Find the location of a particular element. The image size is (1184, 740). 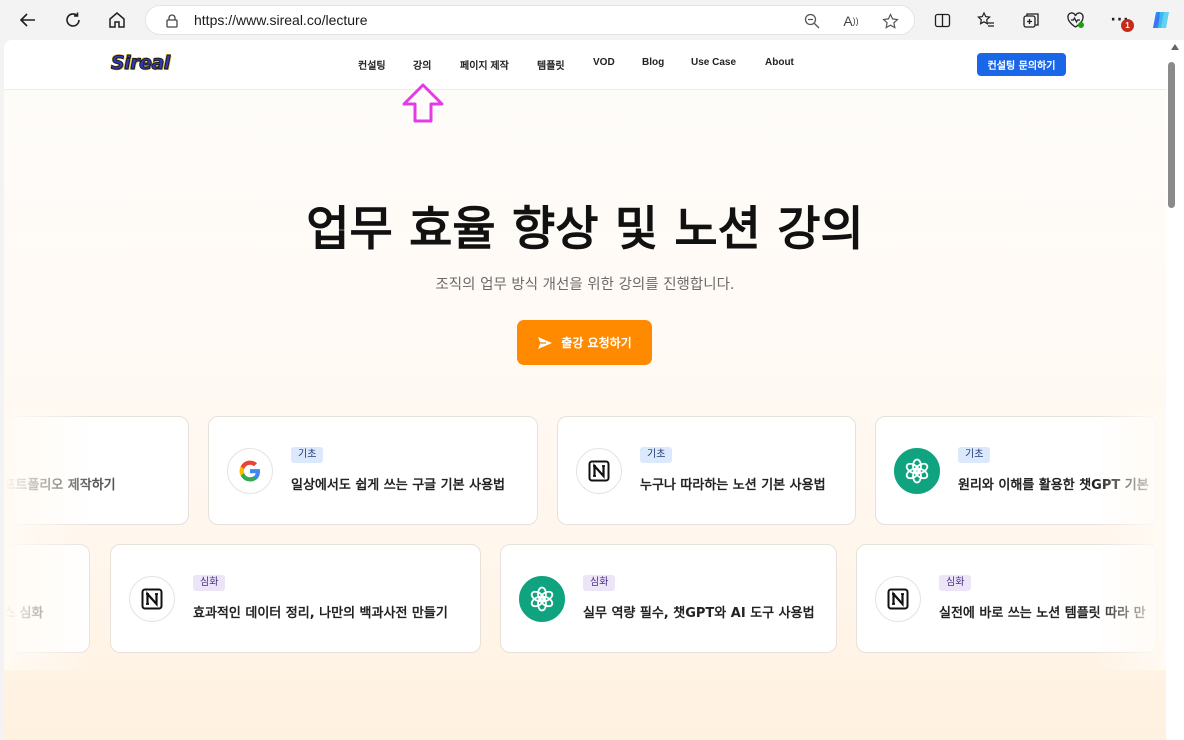

nav-lecture: 강의 is located at coordinates (422, 64).